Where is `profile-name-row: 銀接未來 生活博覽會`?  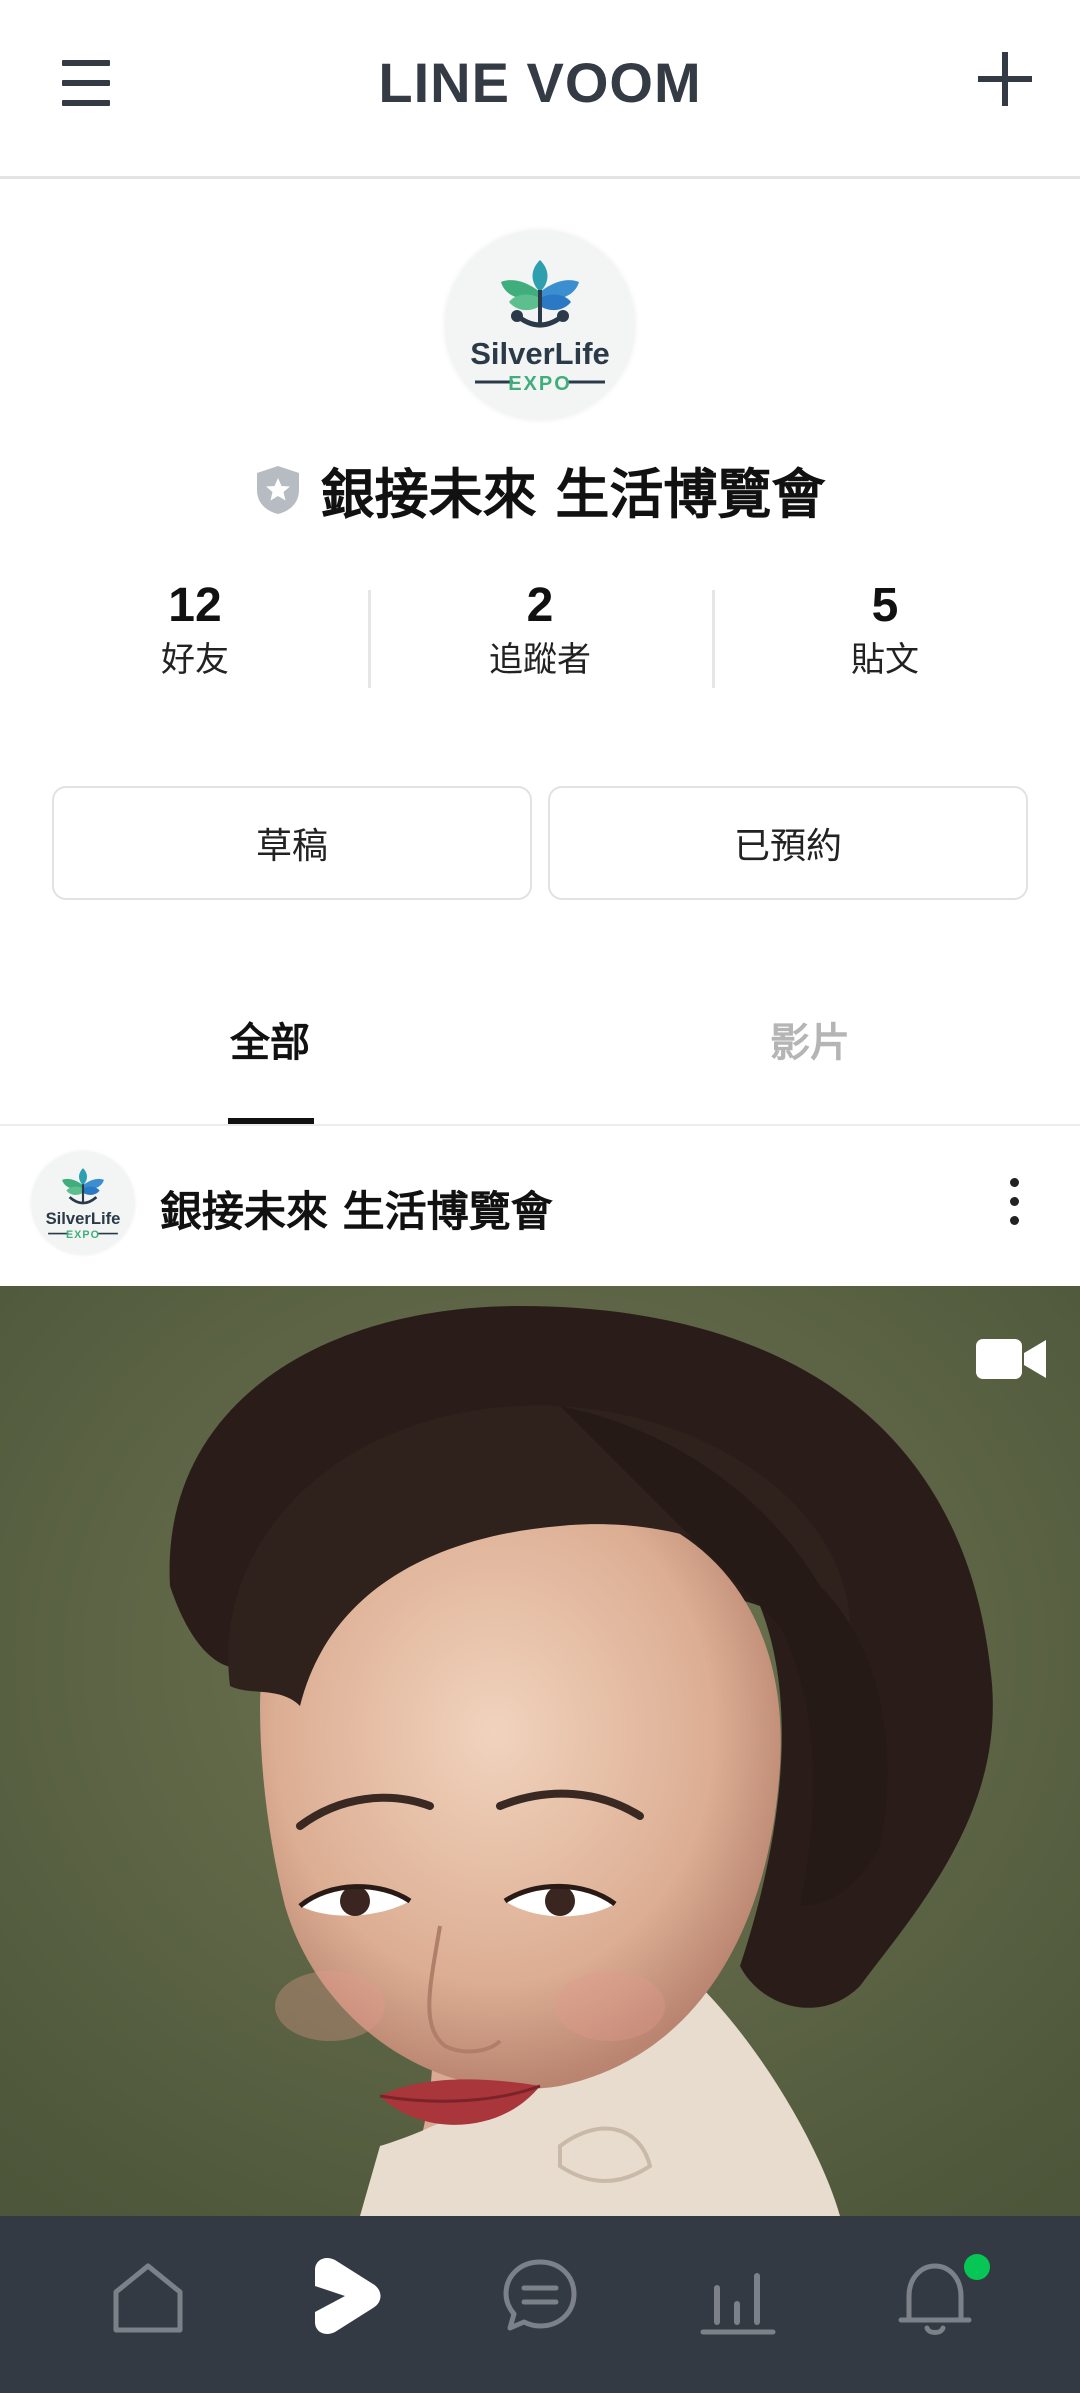 profile-name-row: 銀接未來 生活博覽會 is located at coordinates (540, 489).